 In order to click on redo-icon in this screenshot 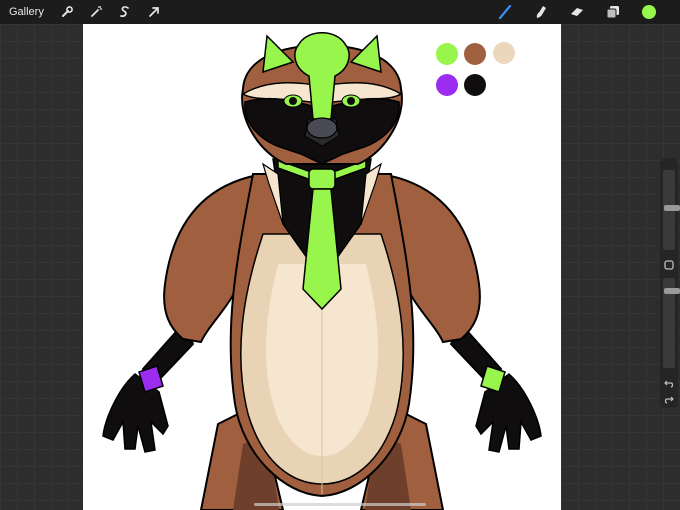, I will do `click(669, 399)`.